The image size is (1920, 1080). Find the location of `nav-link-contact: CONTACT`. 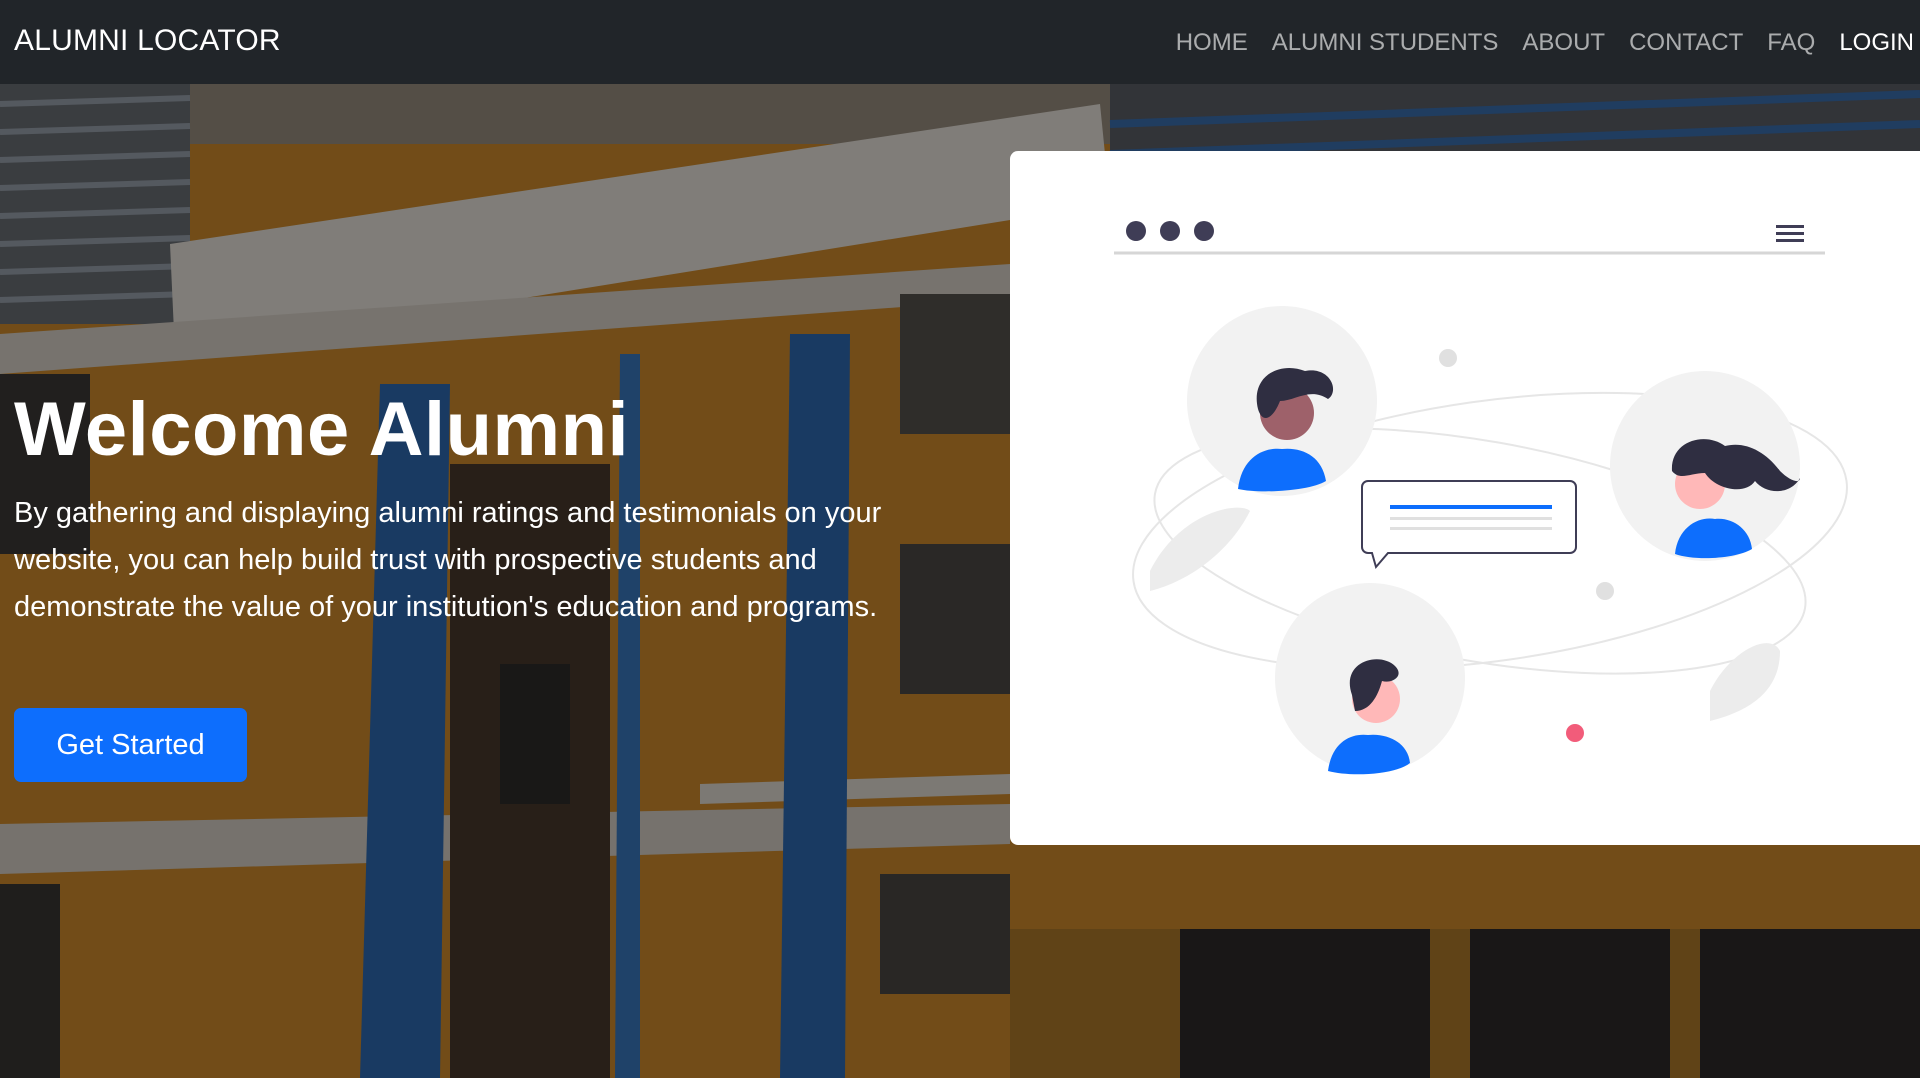

nav-link-contact: CONTACT is located at coordinates (1686, 43).